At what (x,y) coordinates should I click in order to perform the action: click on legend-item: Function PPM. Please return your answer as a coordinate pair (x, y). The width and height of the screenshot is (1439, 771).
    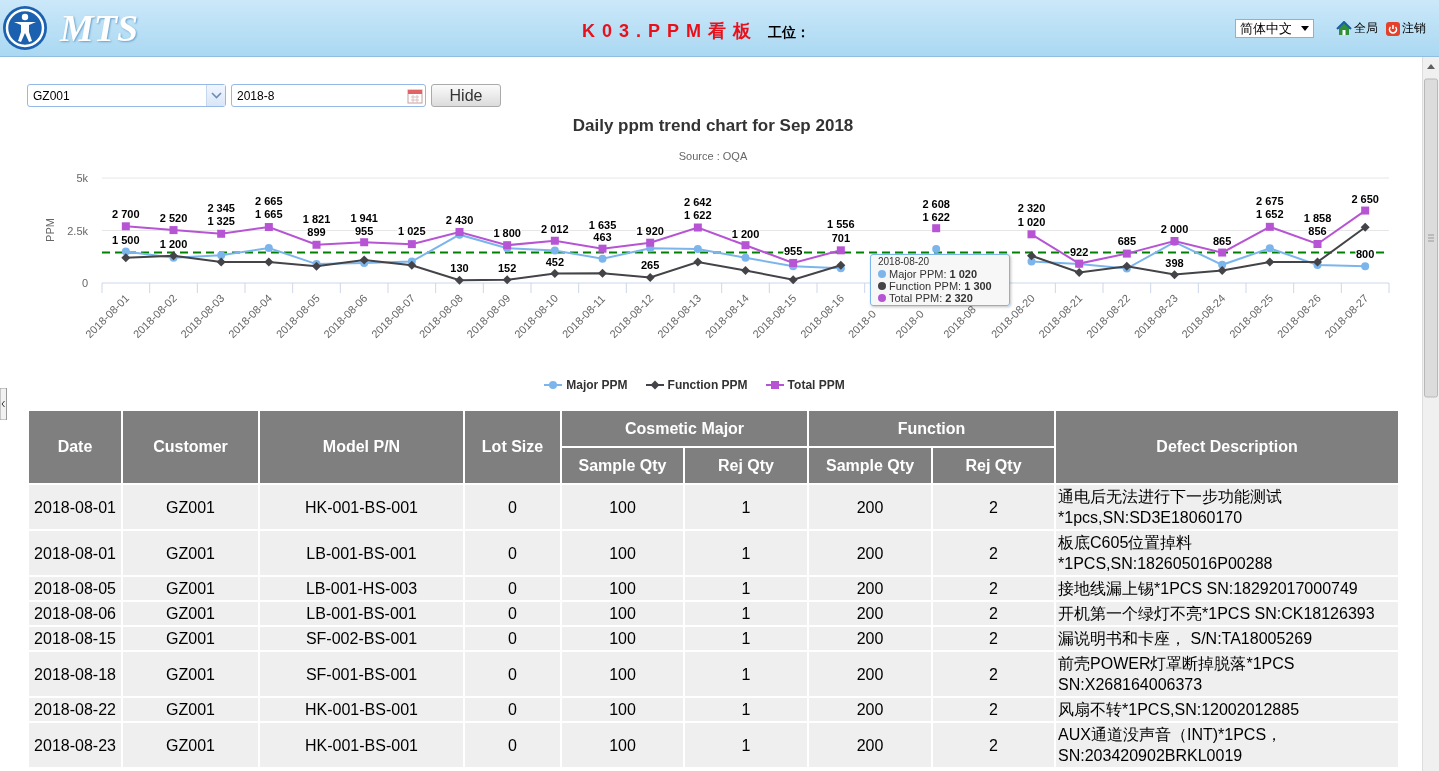
    Looking at the image, I should click on (696, 385).